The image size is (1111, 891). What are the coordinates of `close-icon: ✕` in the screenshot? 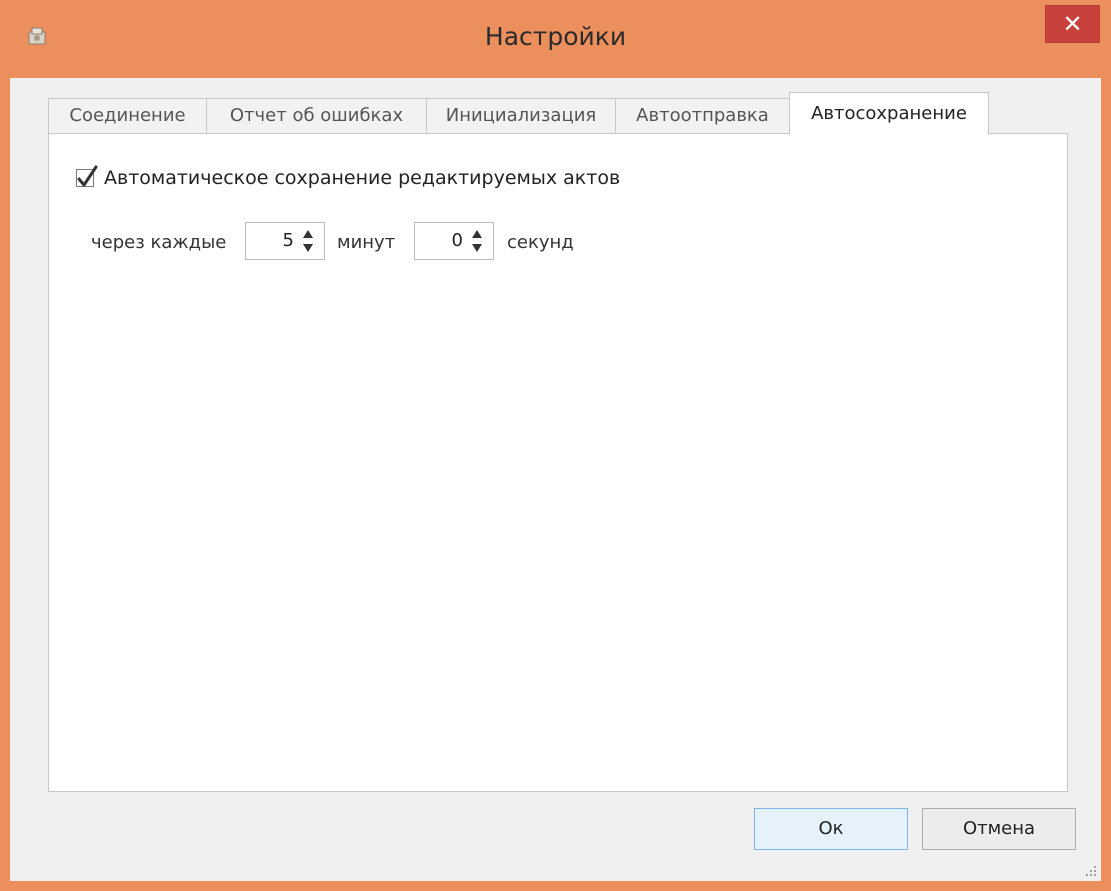 It's located at (1072, 24).